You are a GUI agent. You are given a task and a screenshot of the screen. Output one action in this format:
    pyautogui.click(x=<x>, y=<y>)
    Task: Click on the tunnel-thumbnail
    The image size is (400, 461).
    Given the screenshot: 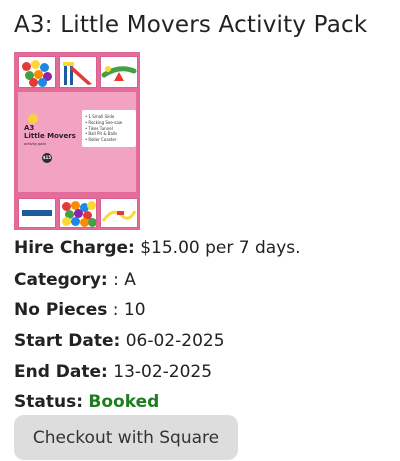 What is the action you would take?
    pyautogui.click(x=37, y=213)
    